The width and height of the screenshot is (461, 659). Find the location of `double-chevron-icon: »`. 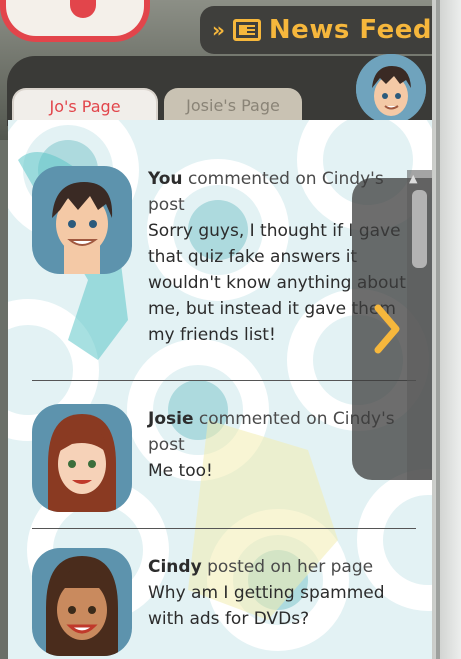

double-chevron-icon: » is located at coordinates (218, 30).